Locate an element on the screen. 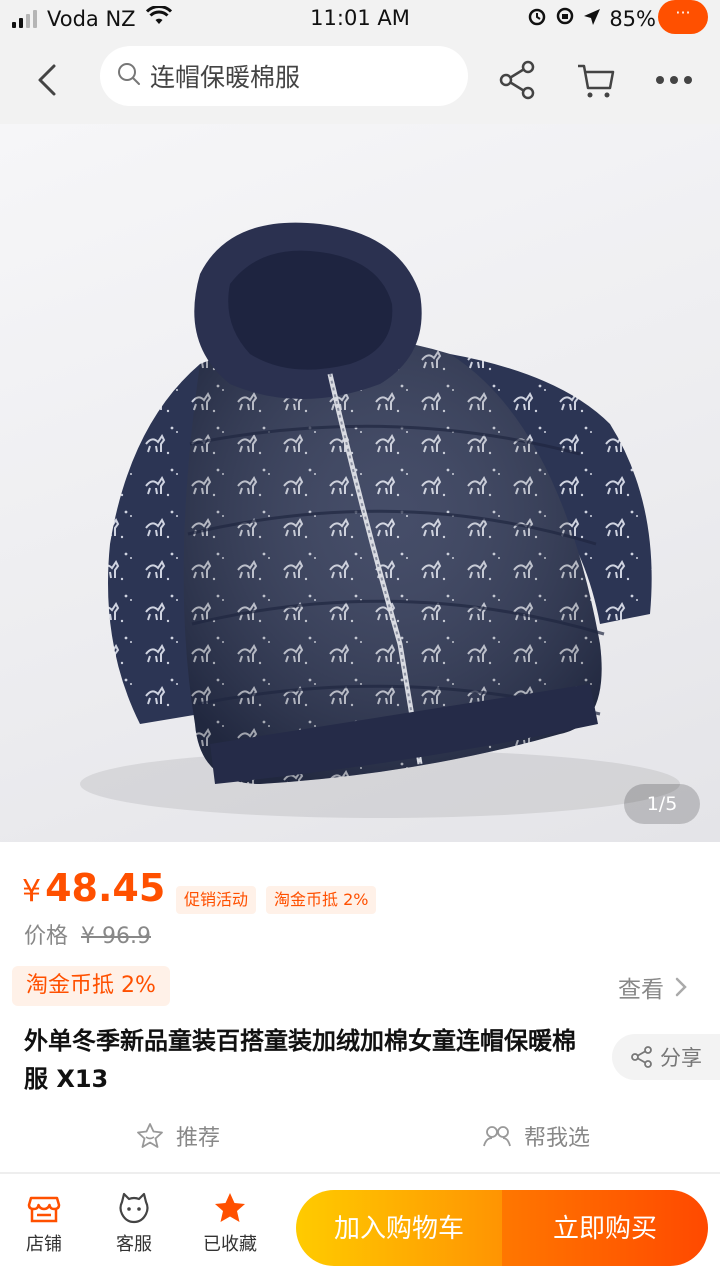  recommend-button: 推荐 is located at coordinates (178, 1136).